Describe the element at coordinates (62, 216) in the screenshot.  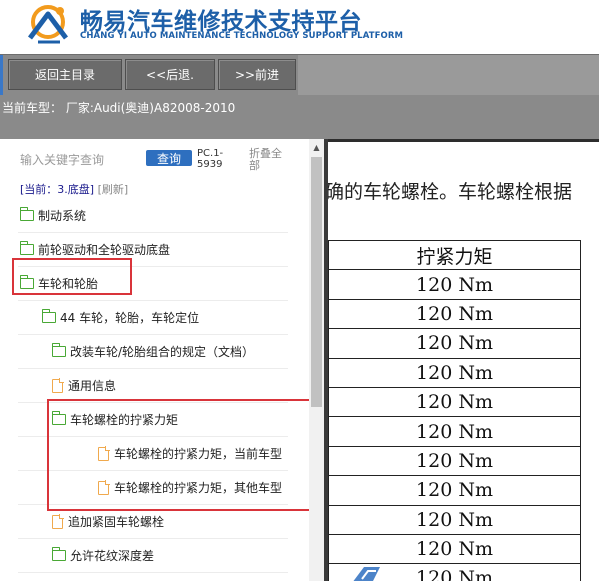
I see `tree-item-label: 制动系统` at that location.